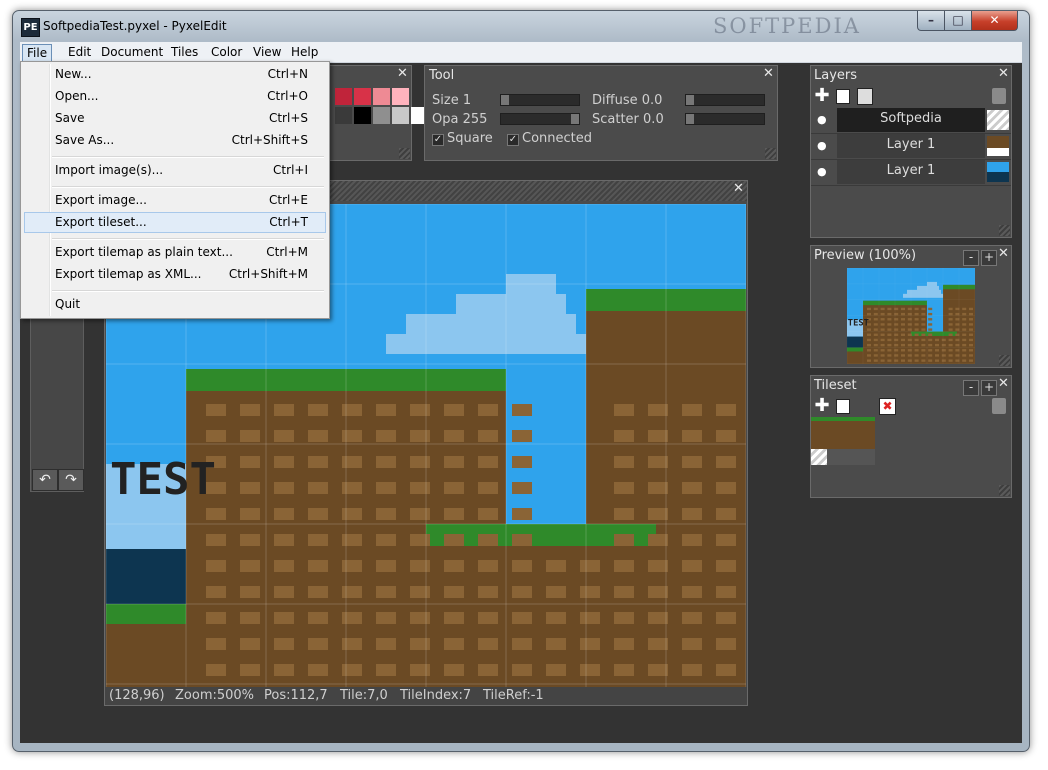 The width and height of the screenshot is (1048, 770). What do you see at coordinates (175, 200) in the screenshot?
I see `menu-item-export-image: Export image... Ctrl+E` at bounding box center [175, 200].